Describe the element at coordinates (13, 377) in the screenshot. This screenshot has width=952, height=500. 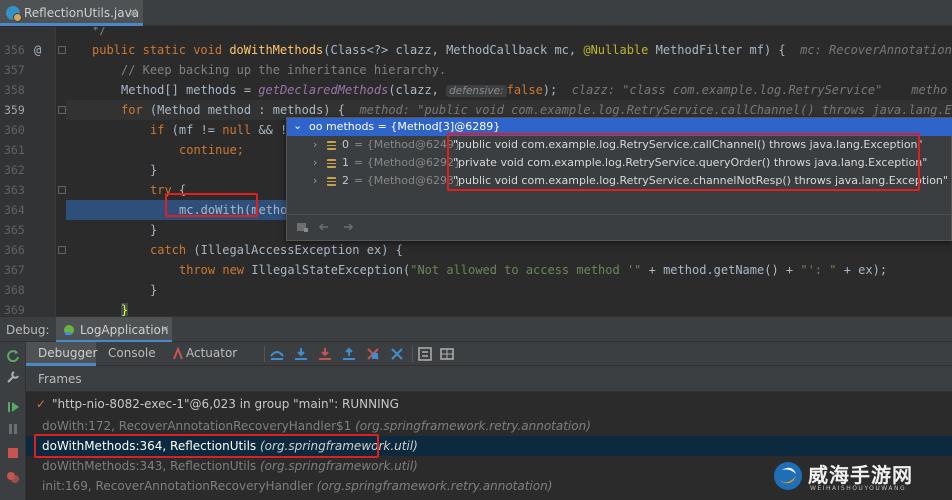
I see `wrench-icon` at that location.